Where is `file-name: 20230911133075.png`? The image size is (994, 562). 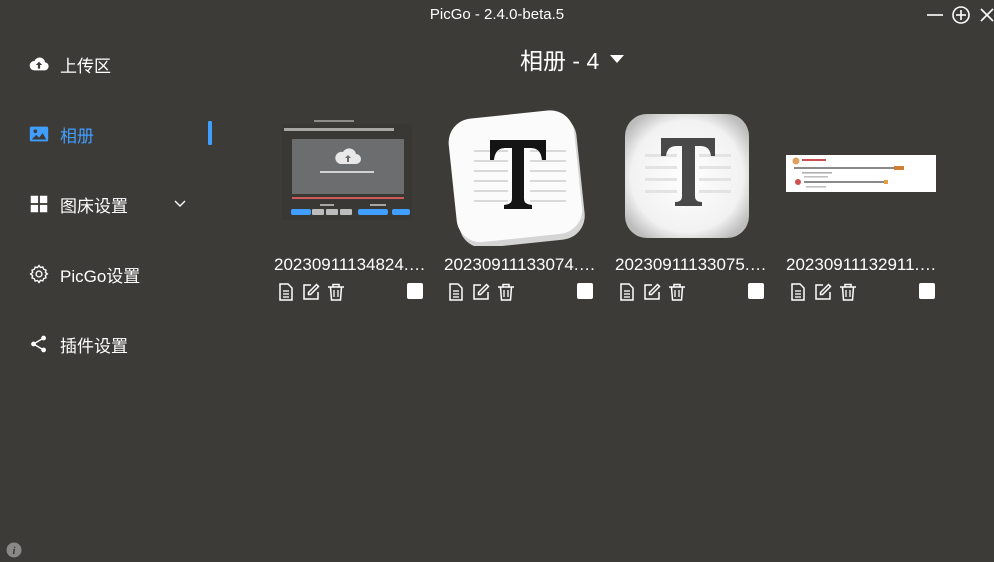
file-name: 20230911133075.png is located at coordinates (691, 264).